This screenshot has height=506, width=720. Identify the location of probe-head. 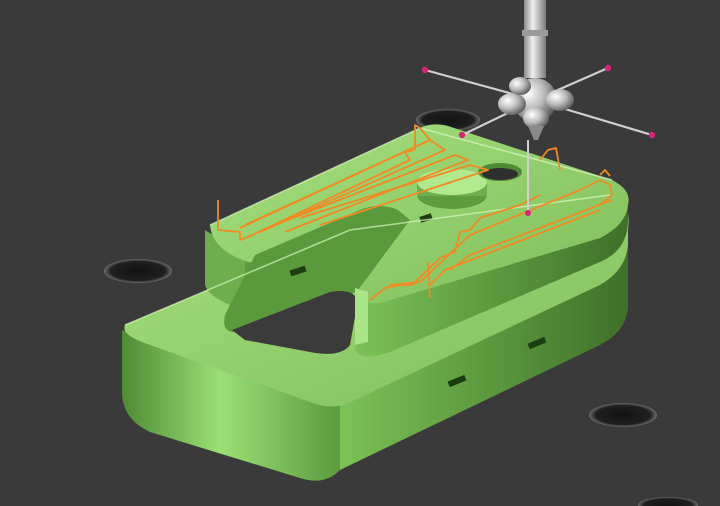
(536, 108).